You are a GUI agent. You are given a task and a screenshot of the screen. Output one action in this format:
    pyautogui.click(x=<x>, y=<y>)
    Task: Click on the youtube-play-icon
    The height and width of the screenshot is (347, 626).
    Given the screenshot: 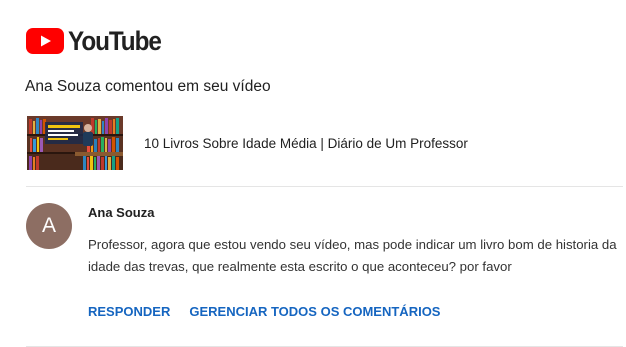 What is the action you would take?
    pyautogui.click(x=45, y=41)
    